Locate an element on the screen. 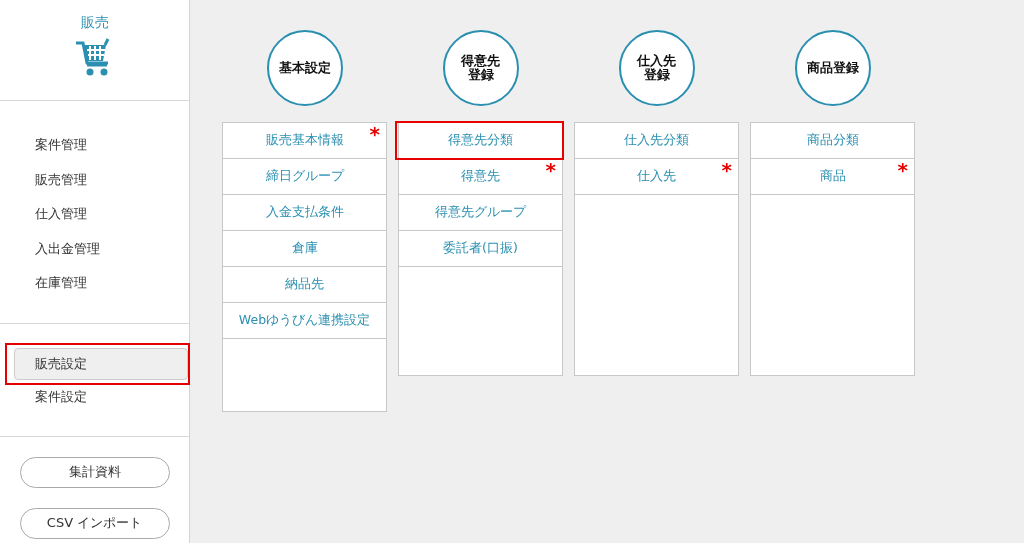 Image resolution: width=1024 pixels, height=543 pixels. category-title: 得意先 登録 is located at coordinates (480, 68).